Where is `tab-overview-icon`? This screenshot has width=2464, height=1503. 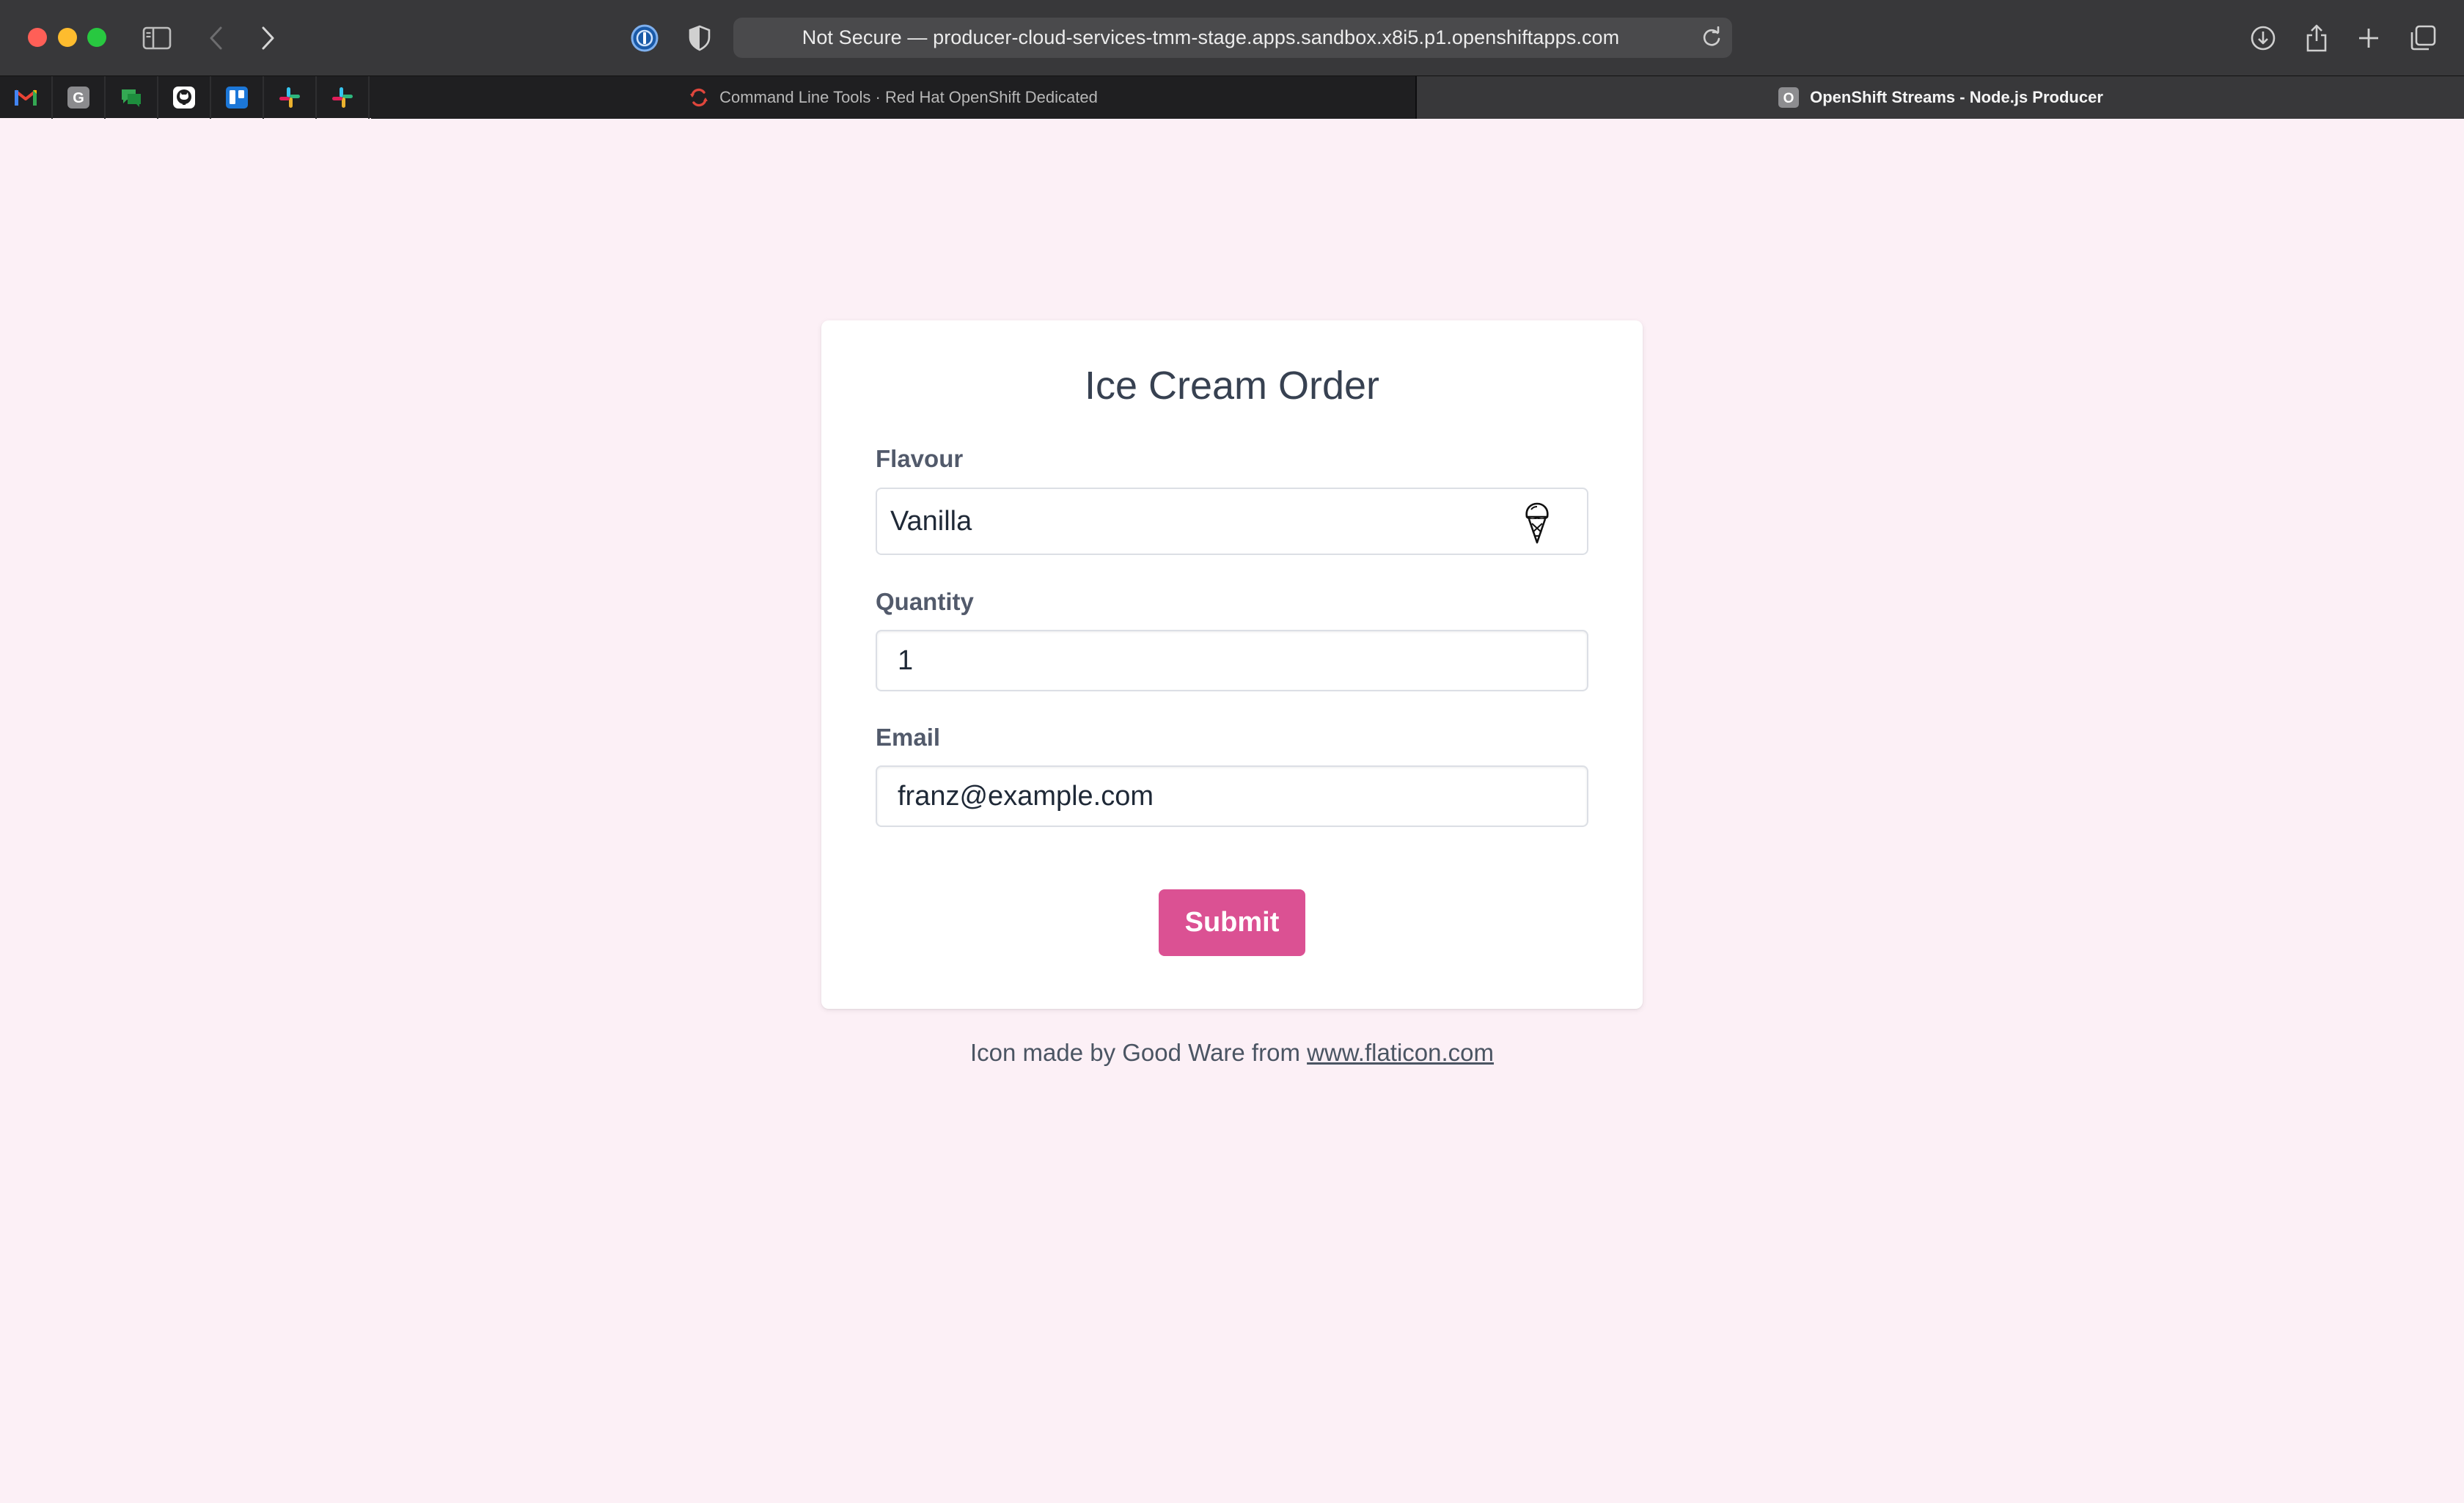
tab-overview-icon is located at coordinates (2423, 38).